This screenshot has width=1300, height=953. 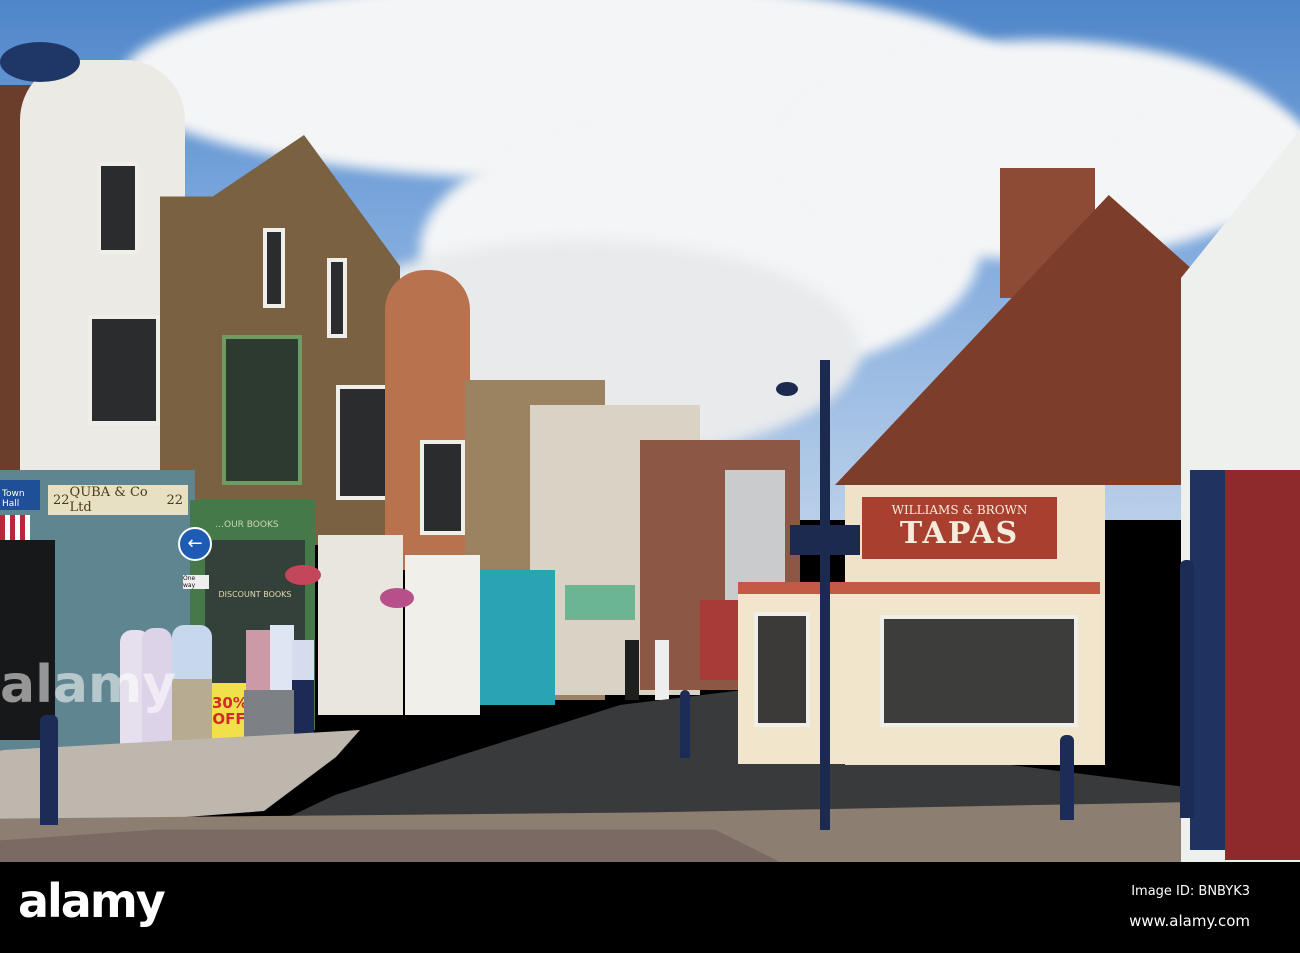 What do you see at coordinates (1262, 665) in the screenshot?
I see `red-shopfront` at bounding box center [1262, 665].